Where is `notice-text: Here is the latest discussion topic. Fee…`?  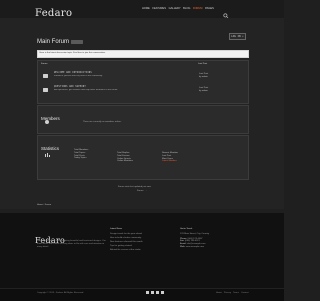 notice-text: Here is the latest discussion topic. Fee… is located at coordinates (72, 53).